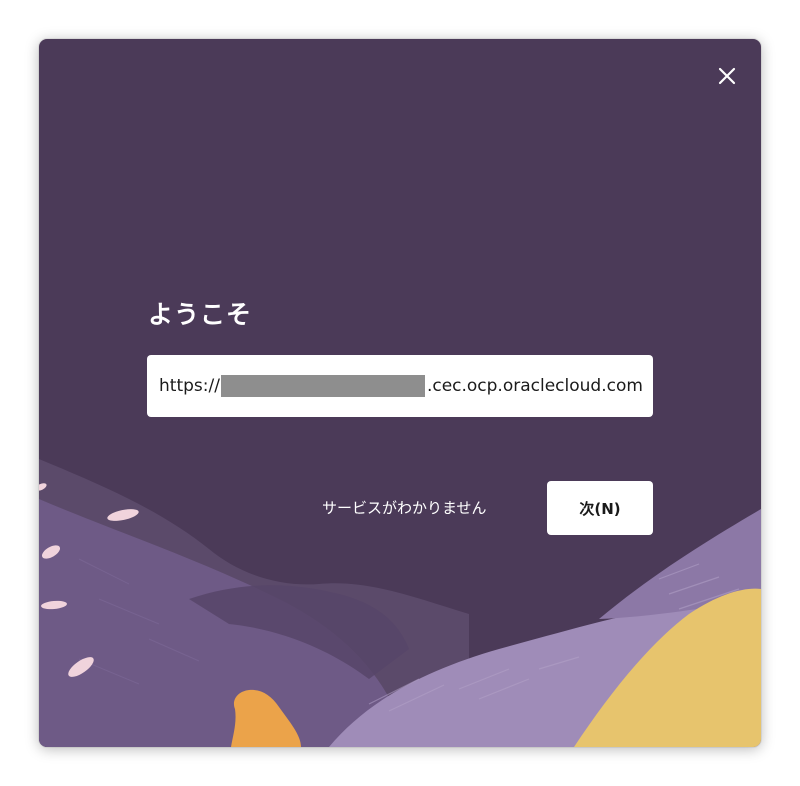 This screenshot has height=786, width=800. Describe the element at coordinates (600, 508) in the screenshot. I see `next-button: 次(N)` at that location.